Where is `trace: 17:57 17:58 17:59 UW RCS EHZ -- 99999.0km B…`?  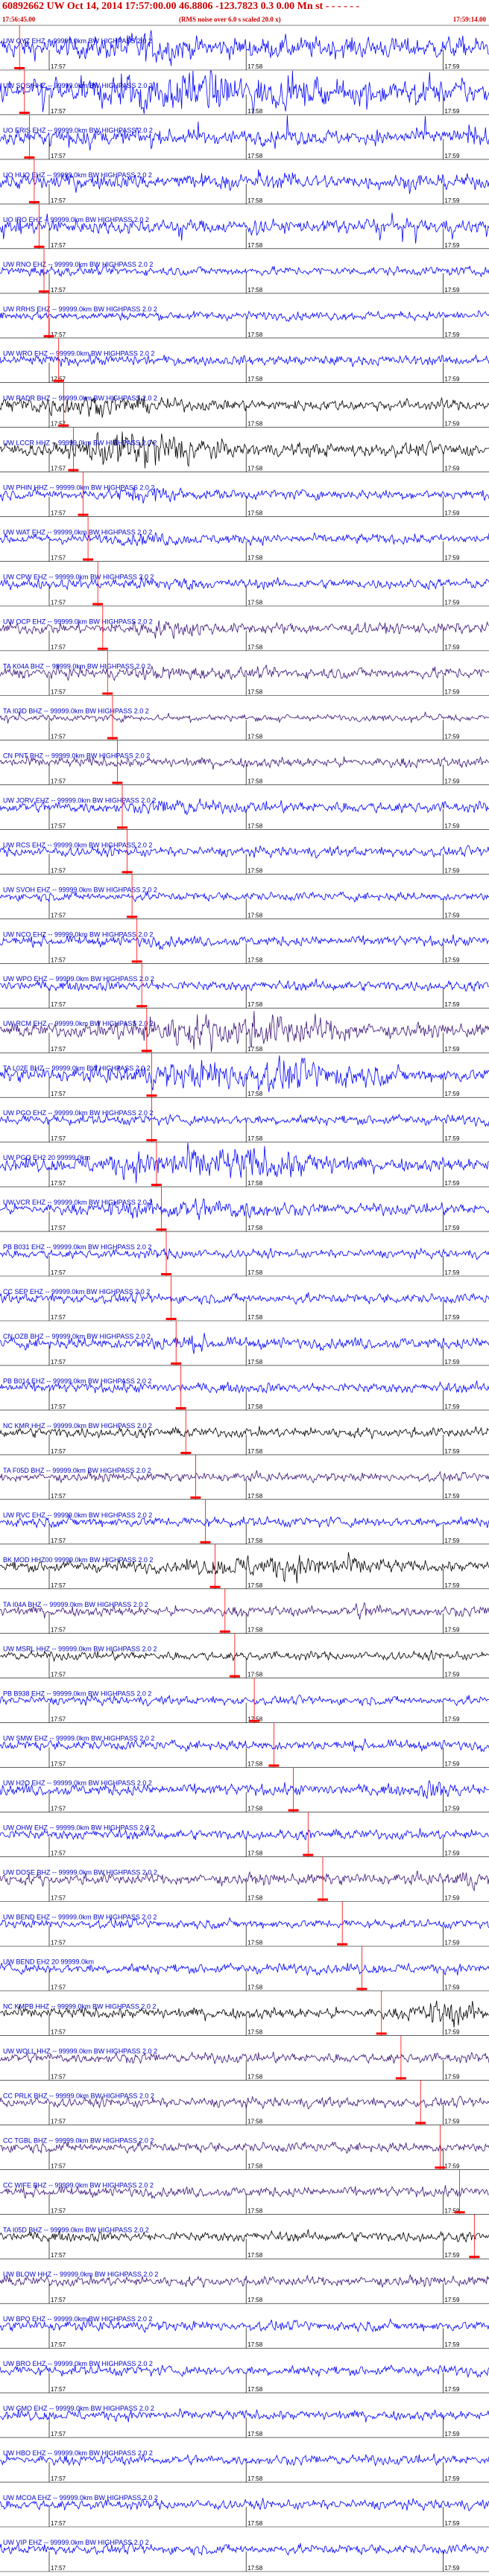 trace: 17:57 17:58 17:59 UW RCS EHZ -- 99999.0km B… is located at coordinates (245, 852).